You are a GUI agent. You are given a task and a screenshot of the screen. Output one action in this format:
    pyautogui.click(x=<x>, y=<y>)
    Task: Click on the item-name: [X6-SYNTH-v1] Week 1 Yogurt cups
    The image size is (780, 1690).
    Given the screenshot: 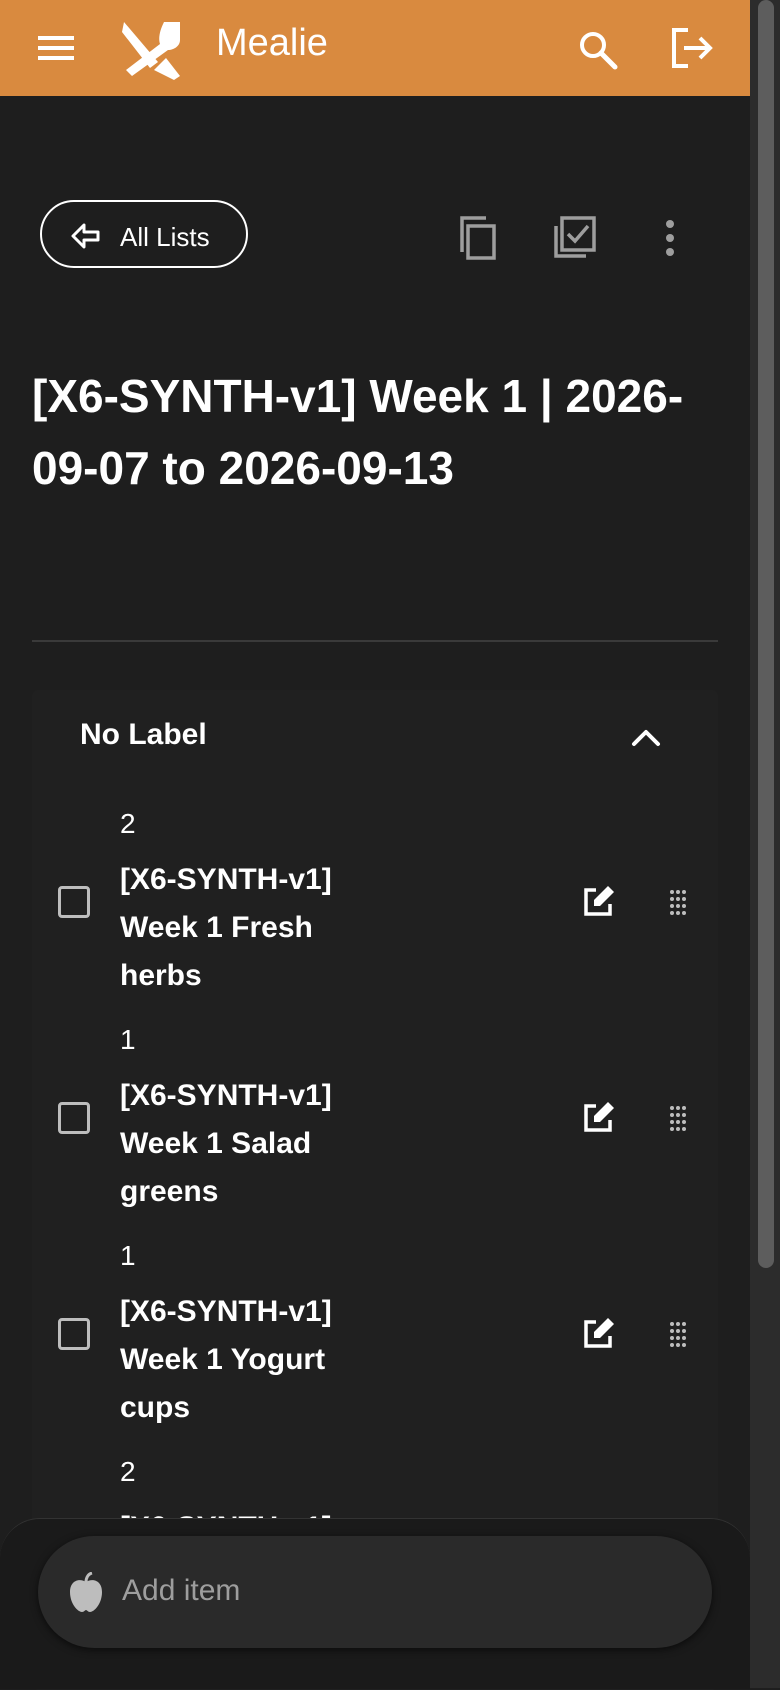 What is the action you would take?
    pyautogui.click(x=226, y=1359)
    